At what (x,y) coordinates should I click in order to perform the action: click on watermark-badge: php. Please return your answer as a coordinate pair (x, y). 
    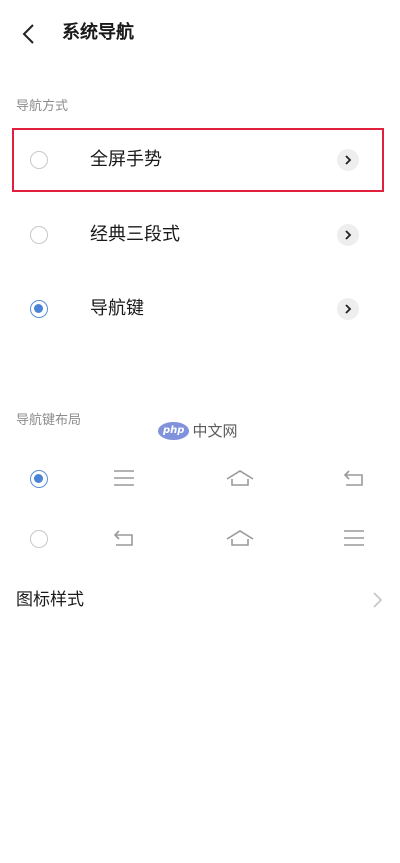
    Looking at the image, I should click on (174, 430).